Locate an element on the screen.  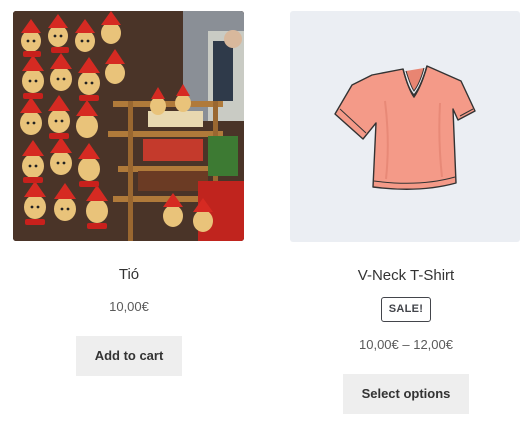
add-to-cart-button: Add to cart is located at coordinates (129, 356).